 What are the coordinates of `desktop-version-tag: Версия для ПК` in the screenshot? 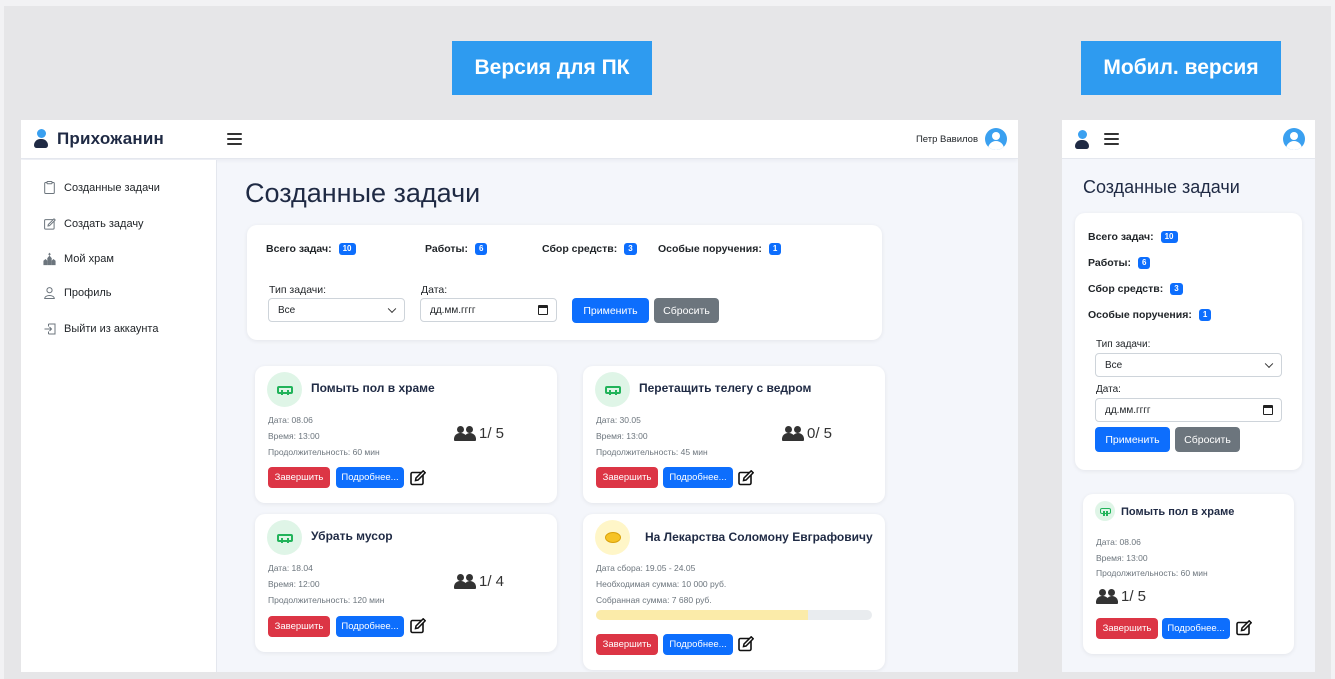 It's located at (552, 68).